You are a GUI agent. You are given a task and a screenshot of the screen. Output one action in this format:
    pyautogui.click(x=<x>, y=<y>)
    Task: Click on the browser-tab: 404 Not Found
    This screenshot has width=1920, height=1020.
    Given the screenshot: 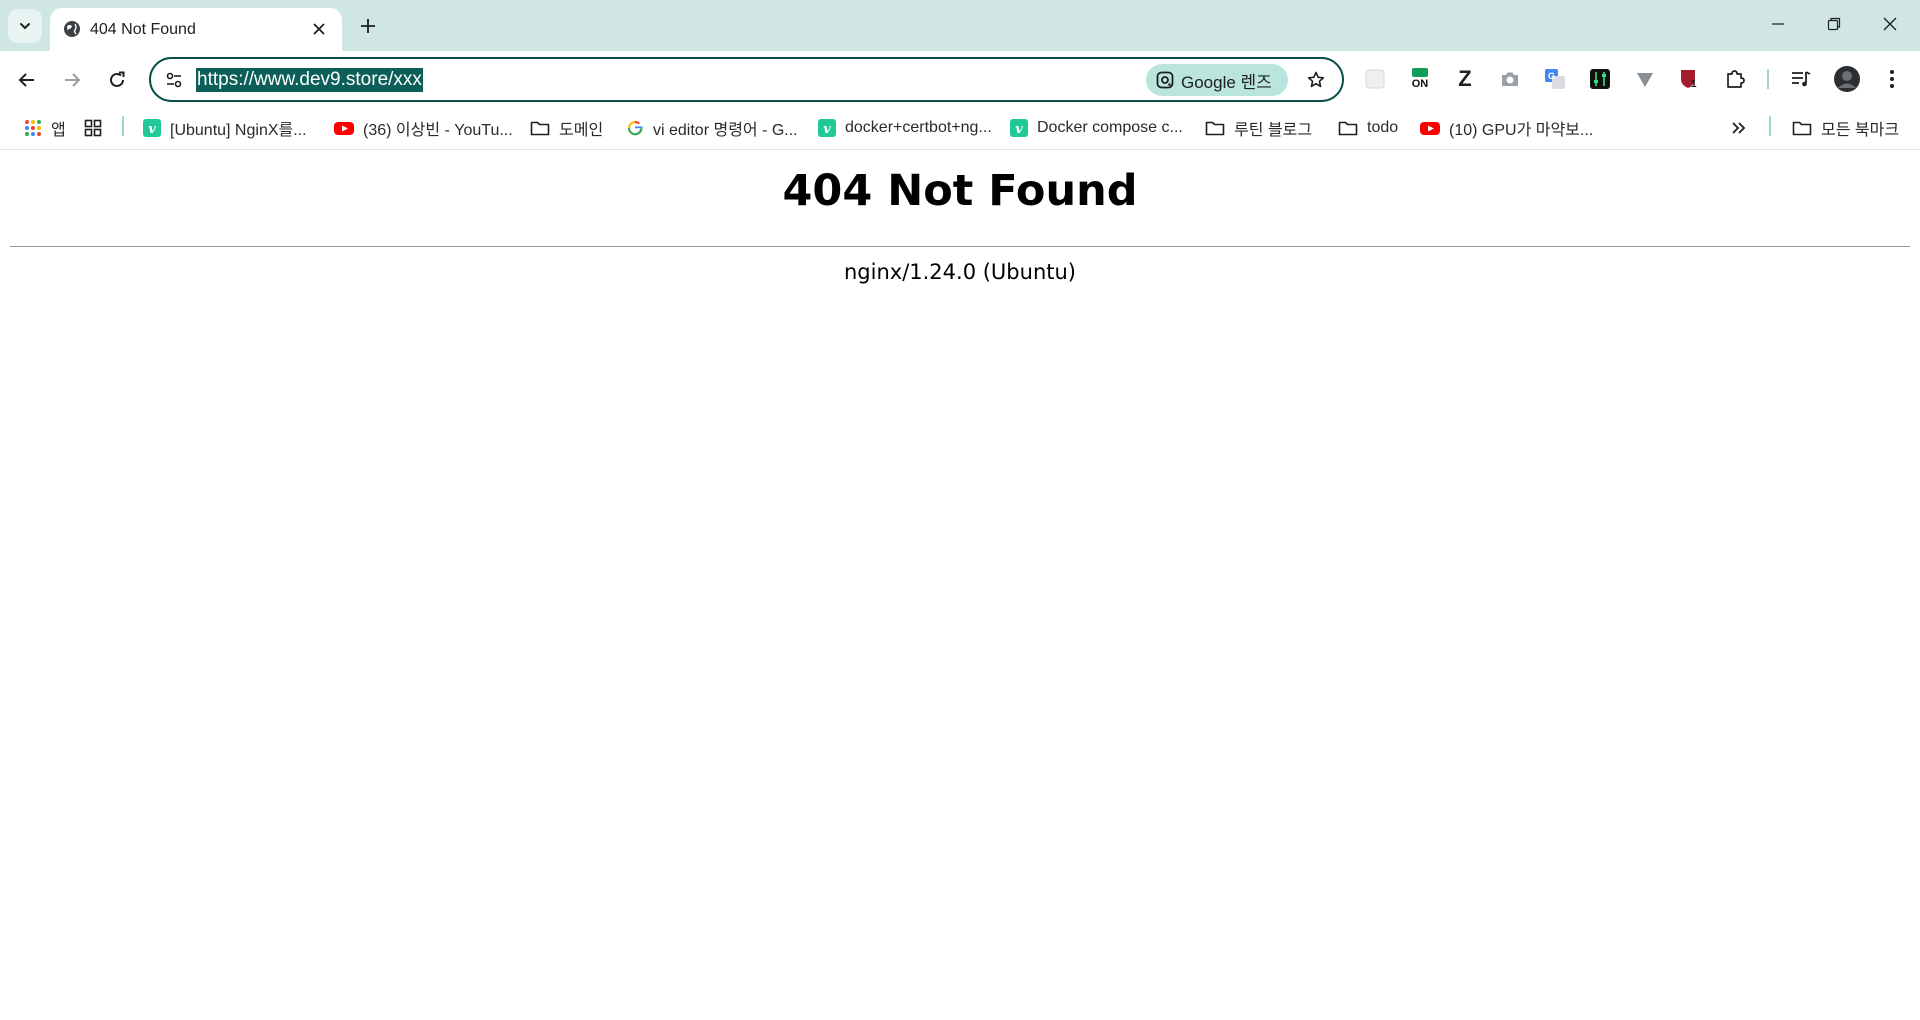 What is the action you would take?
    pyautogui.click(x=196, y=29)
    